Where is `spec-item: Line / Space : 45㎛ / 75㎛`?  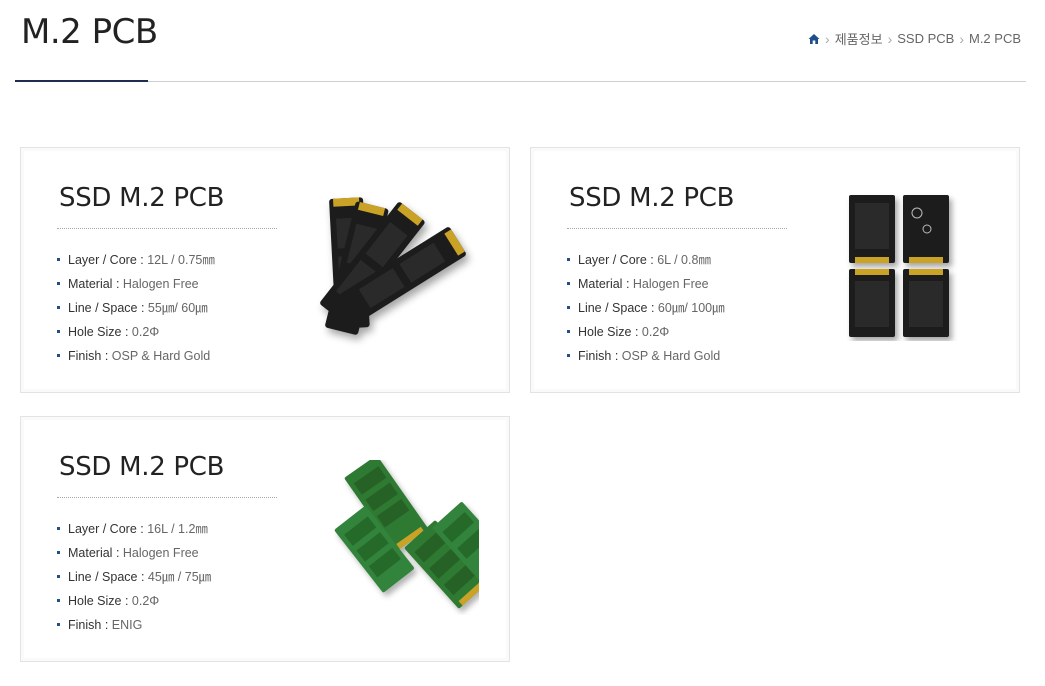
spec-item: Line / Space : 45㎛ / 75㎛ is located at coordinates (134, 577).